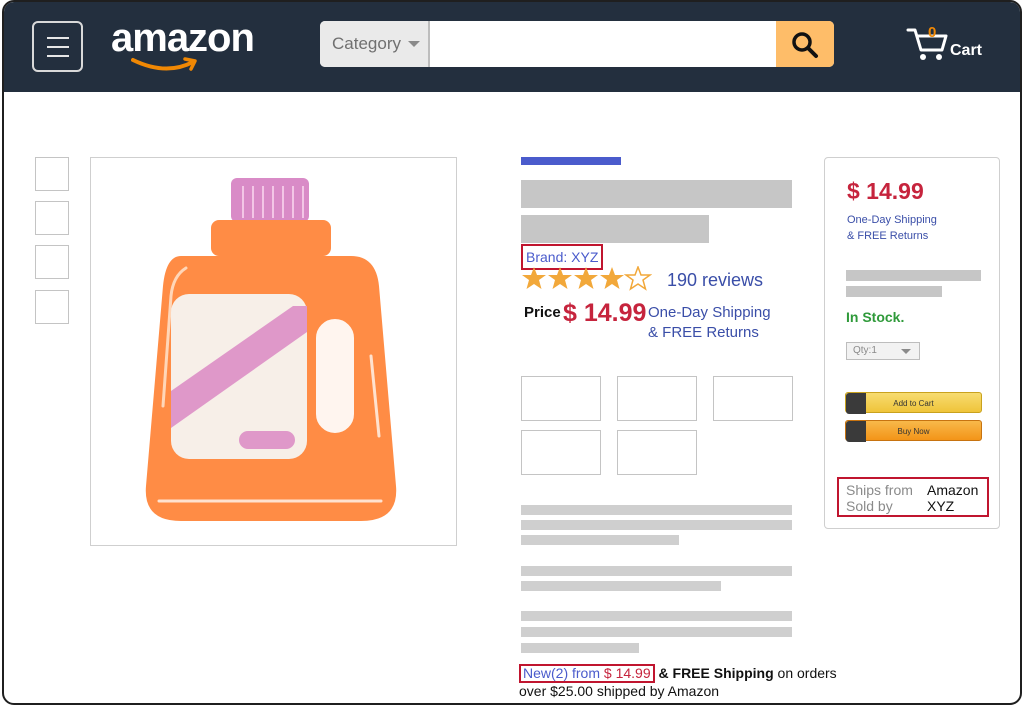  Describe the element at coordinates (603, 44) in the screenshot. I see `search-input` at that location.